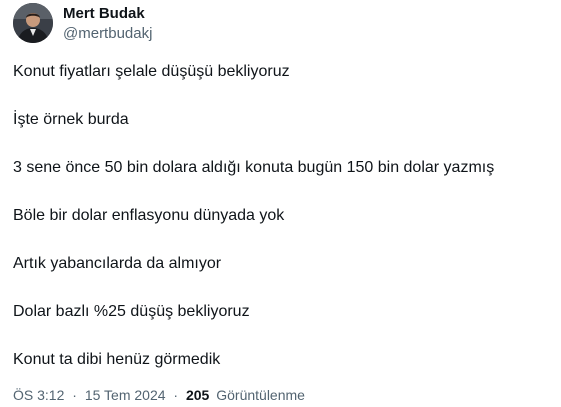 The image size is (561, 407). Describe the element at coordinates (107, 24) in the screenshot. I see `author-block: Mert Budak @mertbudakj` at that location.